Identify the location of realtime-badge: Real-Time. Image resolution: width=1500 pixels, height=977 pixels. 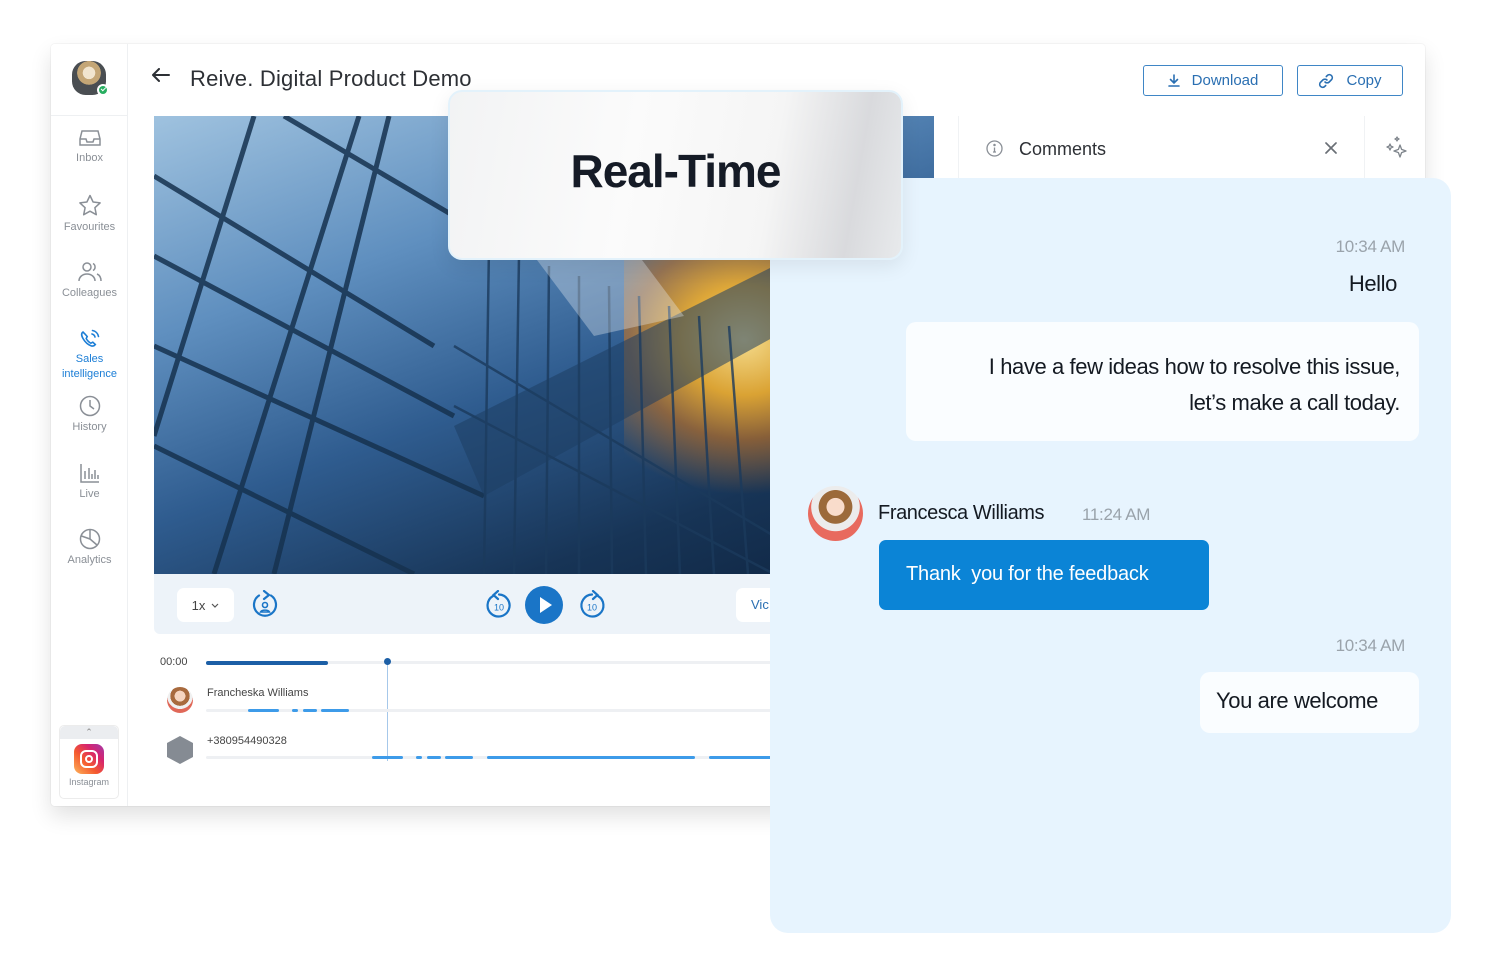
(675, 175).